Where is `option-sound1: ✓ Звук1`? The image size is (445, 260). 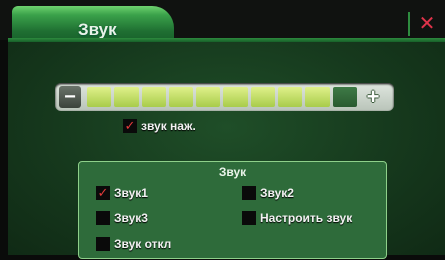
option-sound1: ✓ Звук1 is located at coordinates (122, 193).